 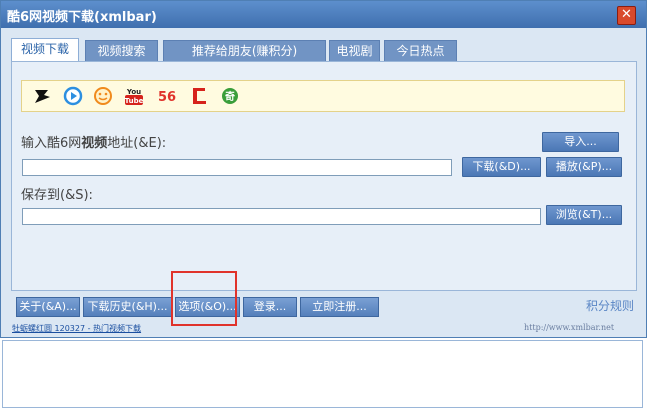 What do you see at coordinates (244, 51) in the screenshot?
I see `tab-recommend: 推荐给朋友(赚积分)` at bounding box center [244, 51].